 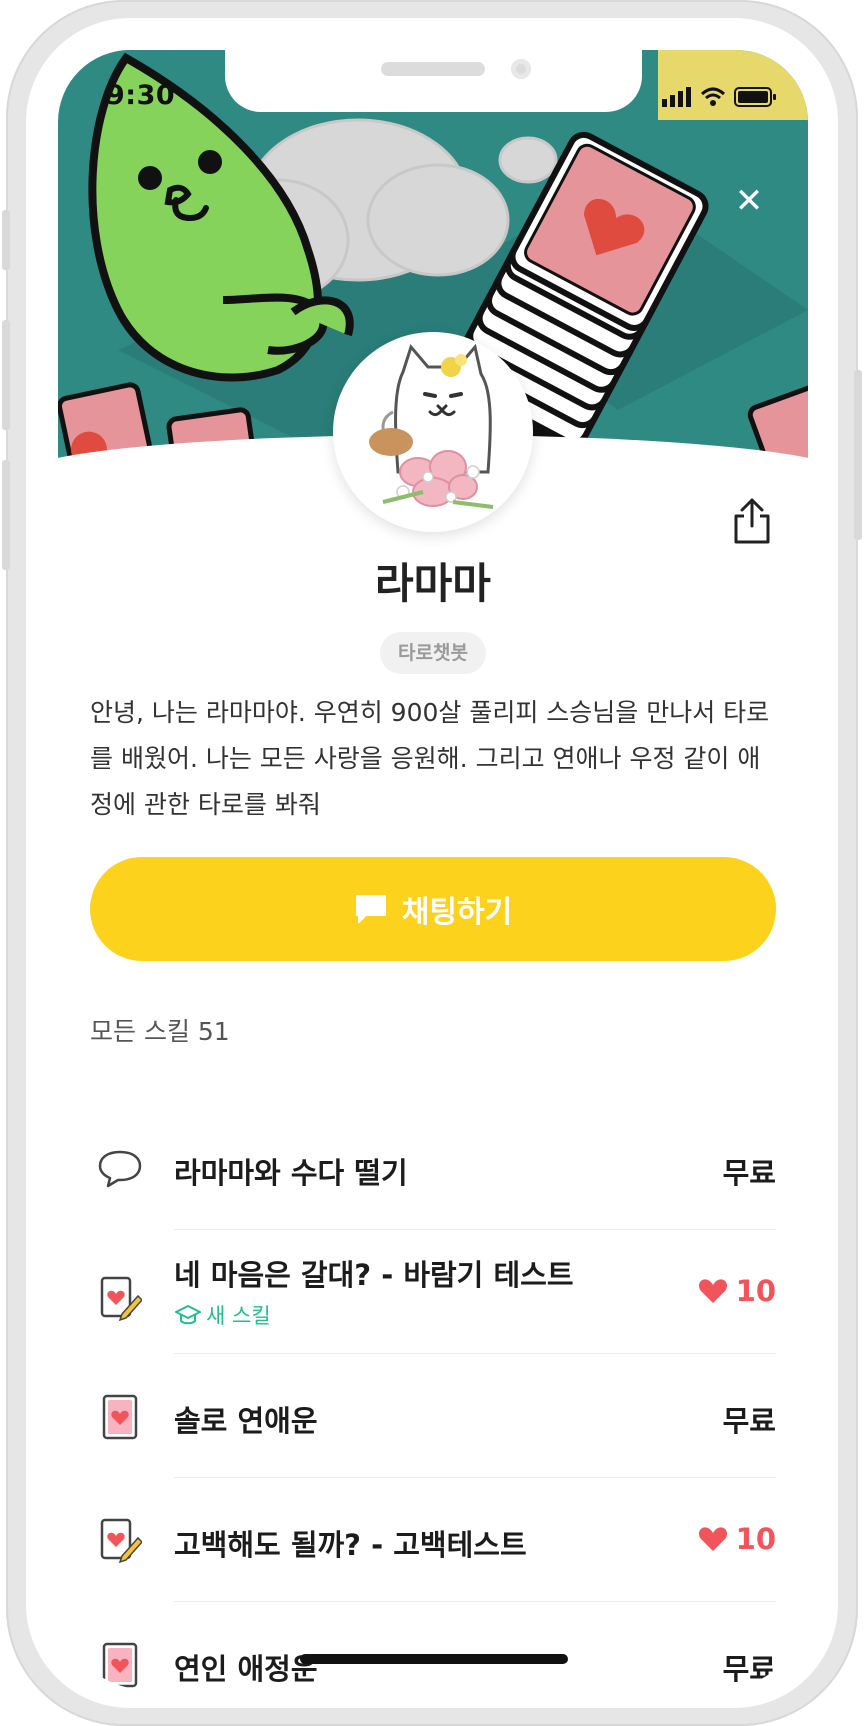 I want to click on wifi-icon, so click(x=713, y=96).